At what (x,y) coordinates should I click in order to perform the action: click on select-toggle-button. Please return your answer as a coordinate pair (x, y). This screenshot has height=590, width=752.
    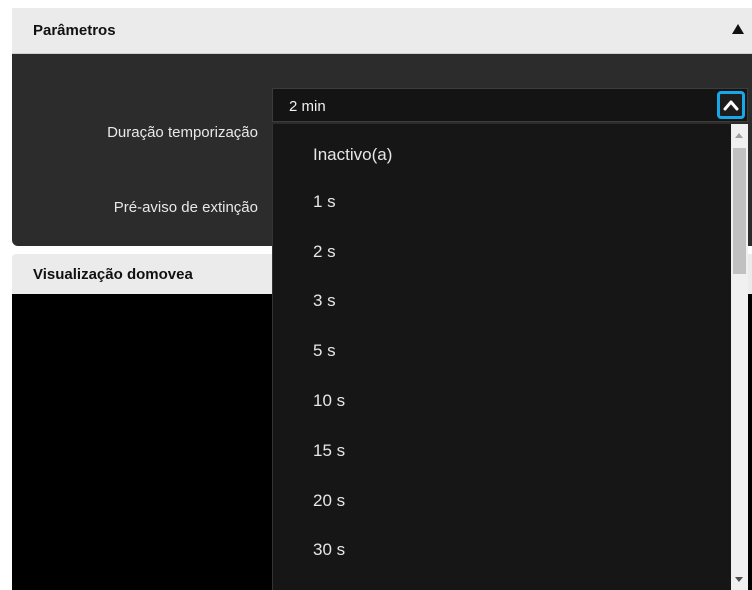
    Looking at the image, I should click on (731, 105).